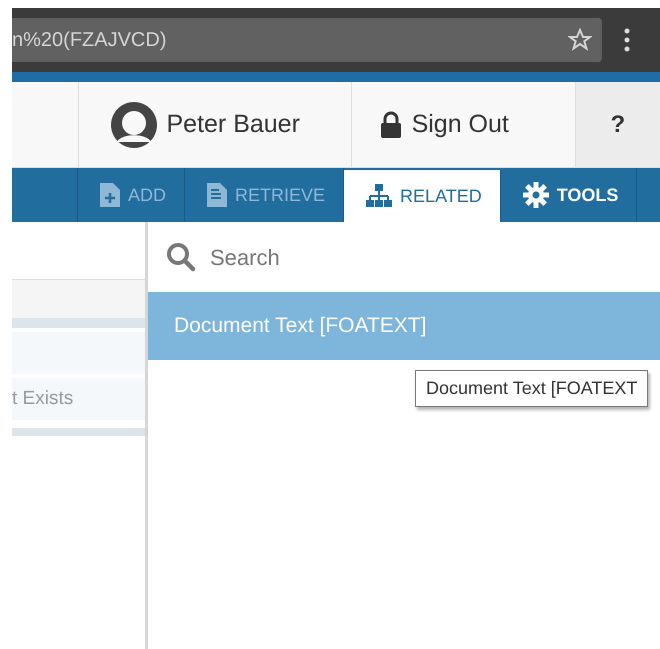 The height and width of the screenshot is (649, 660). What do you see at coordinates (460, 125) in the screenshot?
I see `sign-out-link: Sign Out` at bounding box center [460, 125].